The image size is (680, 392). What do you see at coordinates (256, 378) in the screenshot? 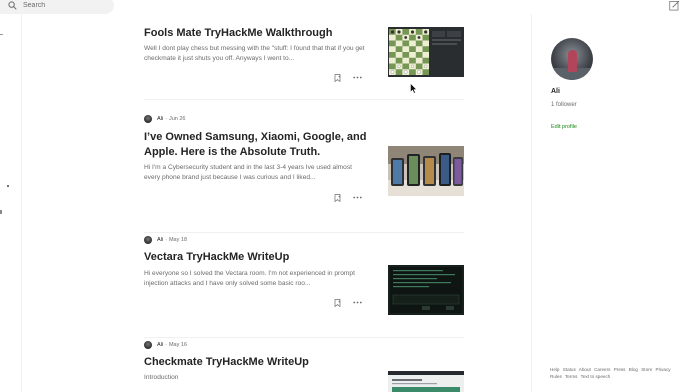
I see `article-excerpt: Introduction` at bounding box center [256, 378].